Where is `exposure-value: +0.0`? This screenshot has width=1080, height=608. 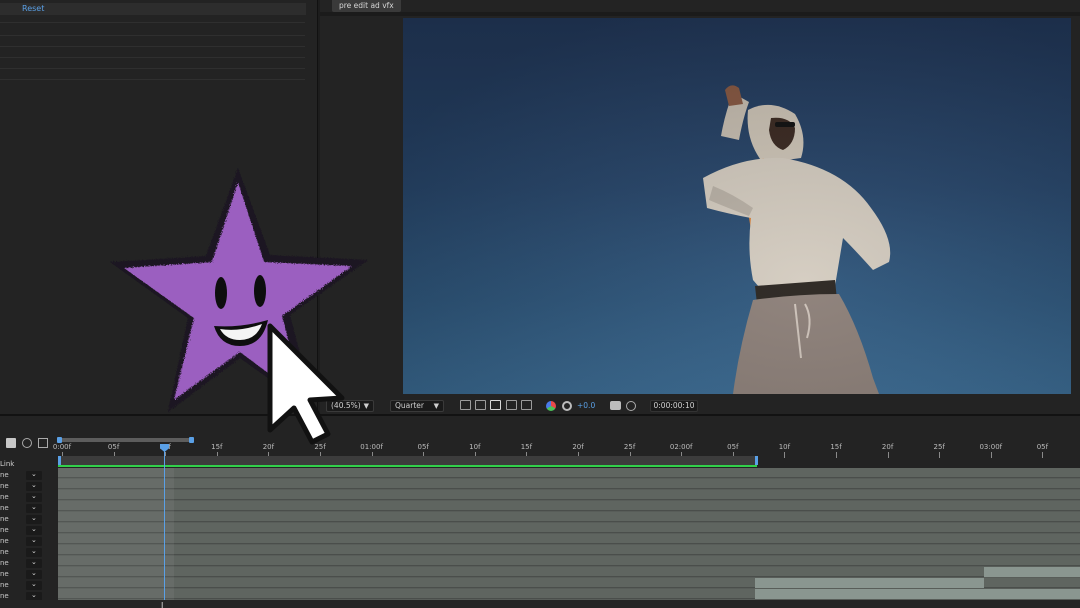
exposure-value: +0.0 is located at coordinates (586, 405).